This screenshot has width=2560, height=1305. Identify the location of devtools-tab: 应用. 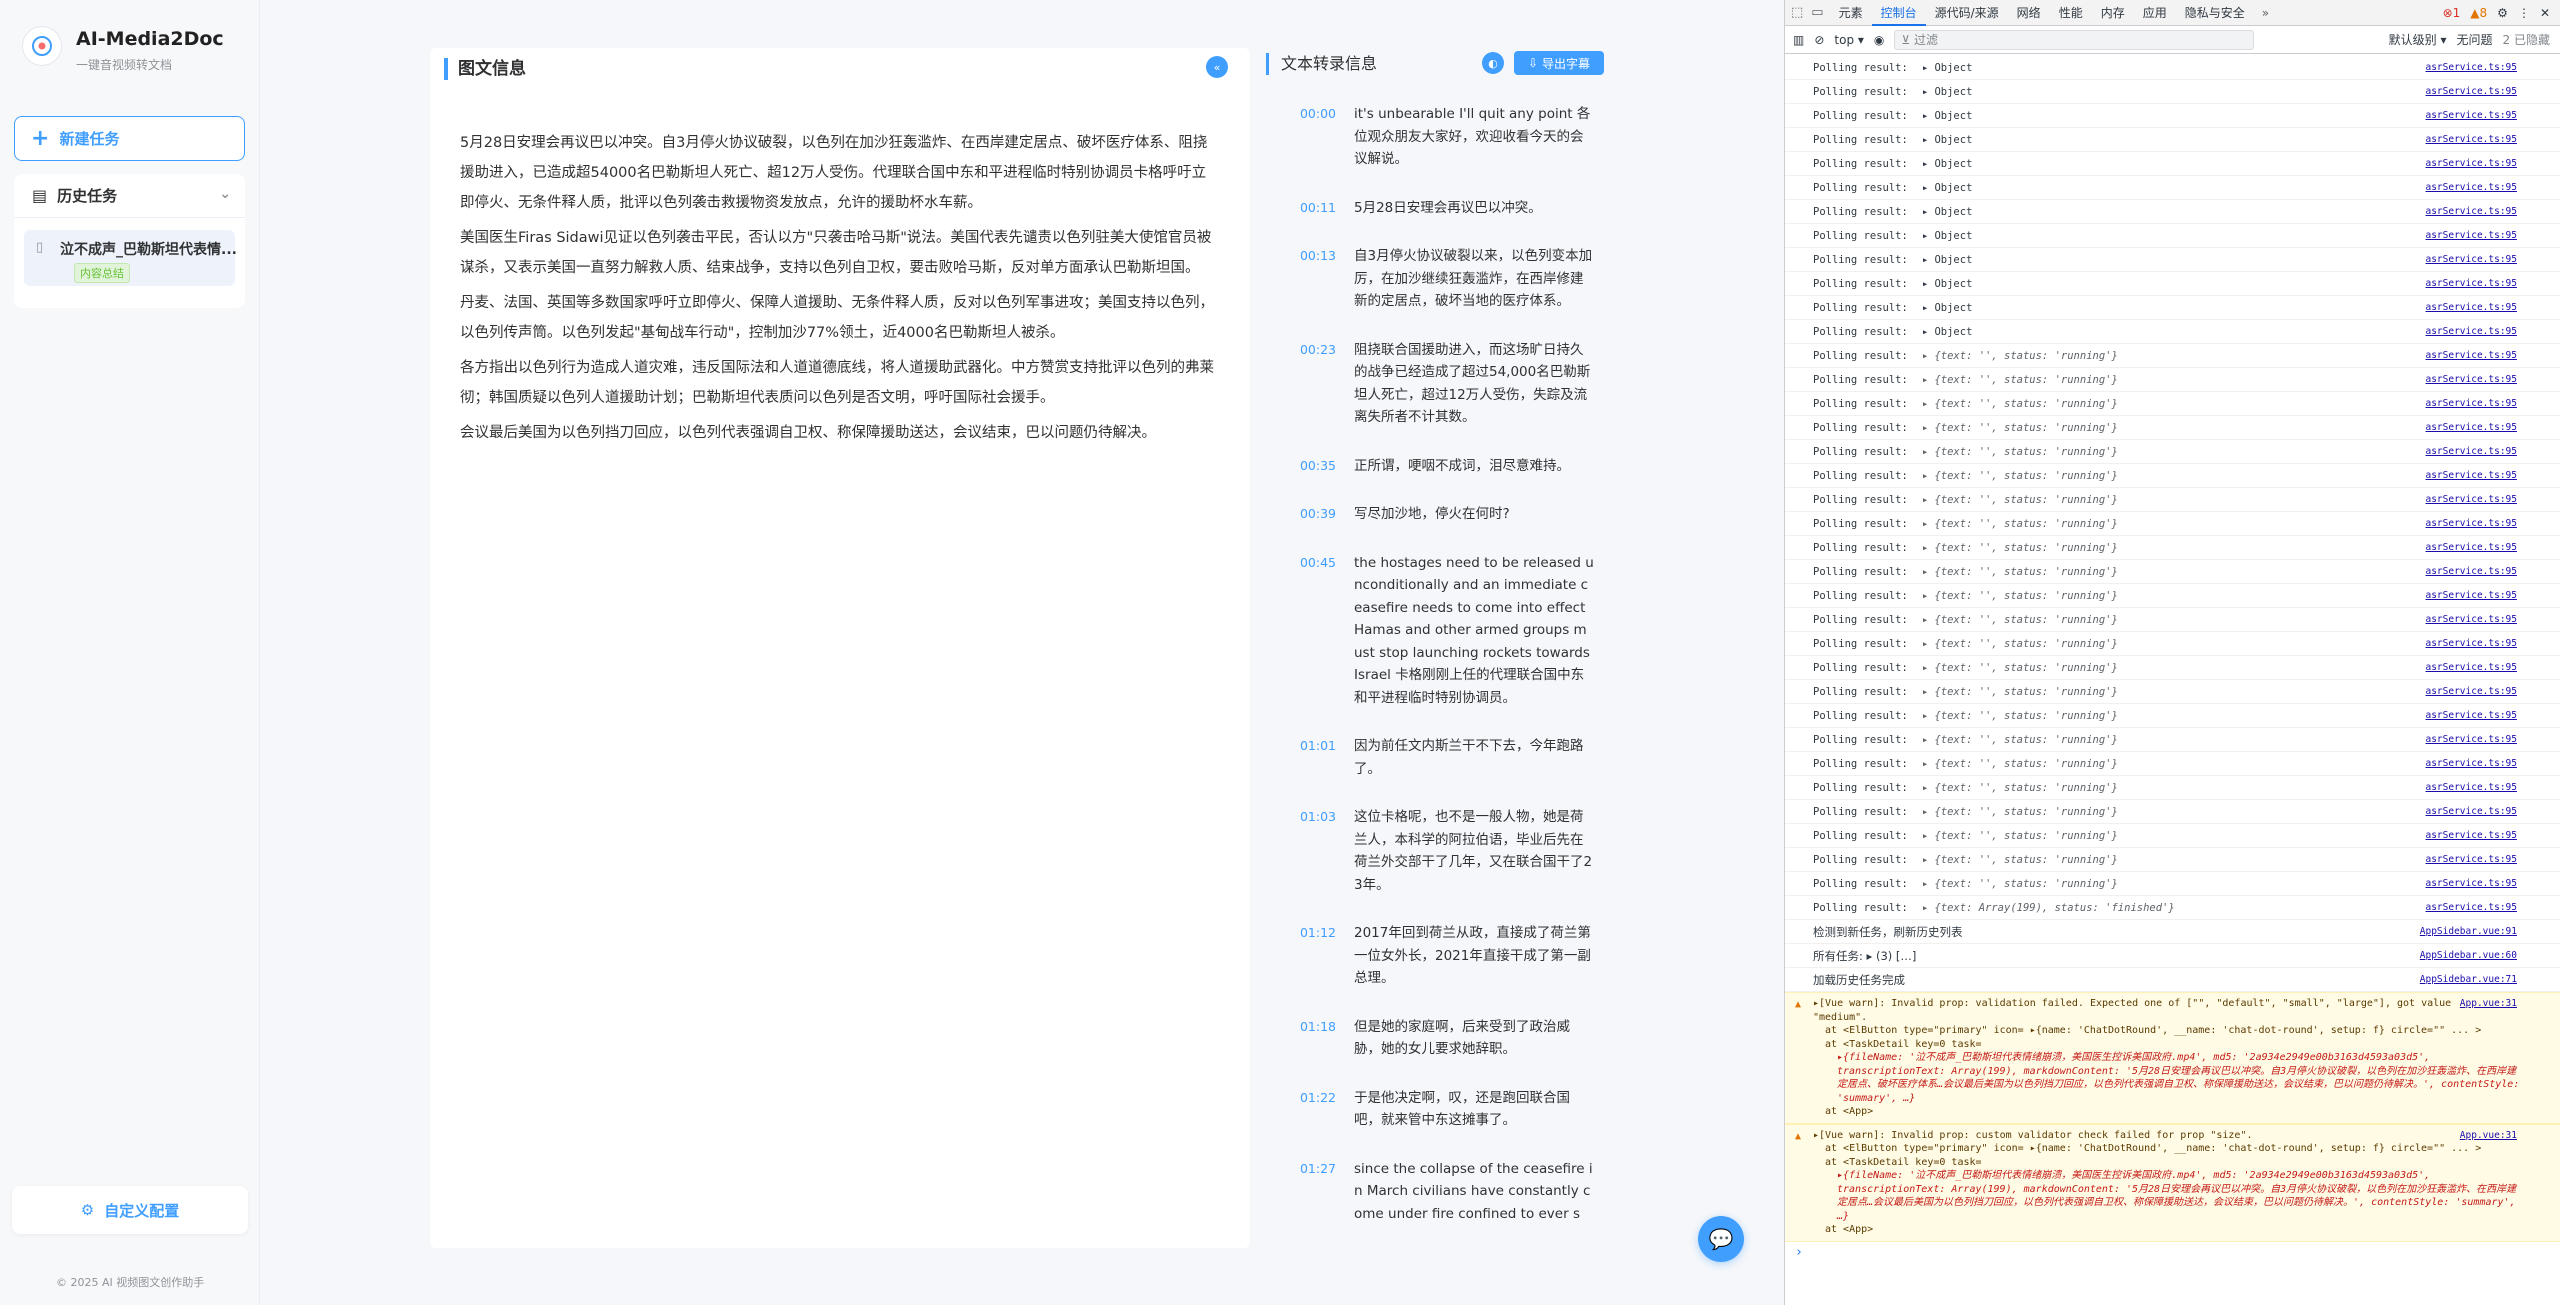
(2155, 13).